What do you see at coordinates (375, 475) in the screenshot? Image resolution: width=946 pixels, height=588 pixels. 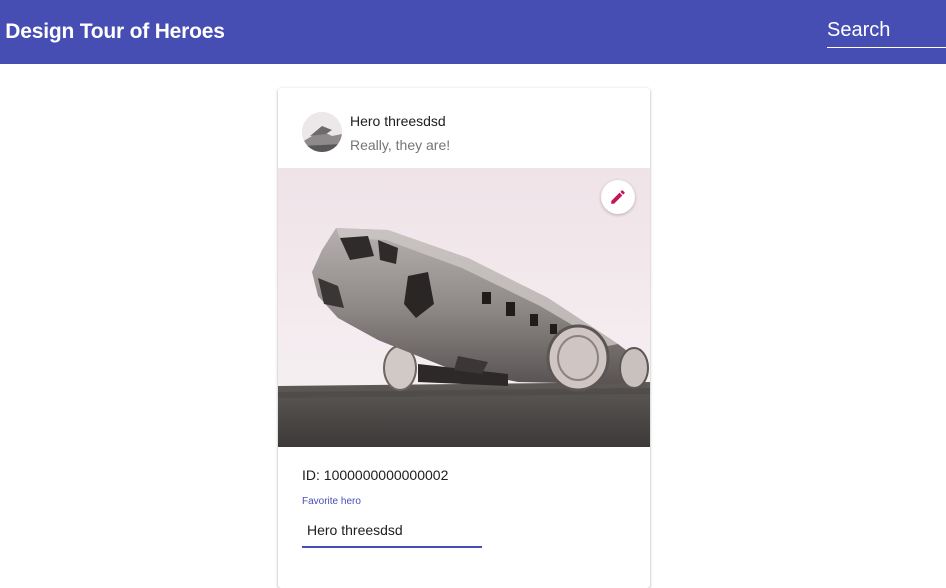 I see `hero-id: ID: 1000000000000002` at bounding box center [375, 475].